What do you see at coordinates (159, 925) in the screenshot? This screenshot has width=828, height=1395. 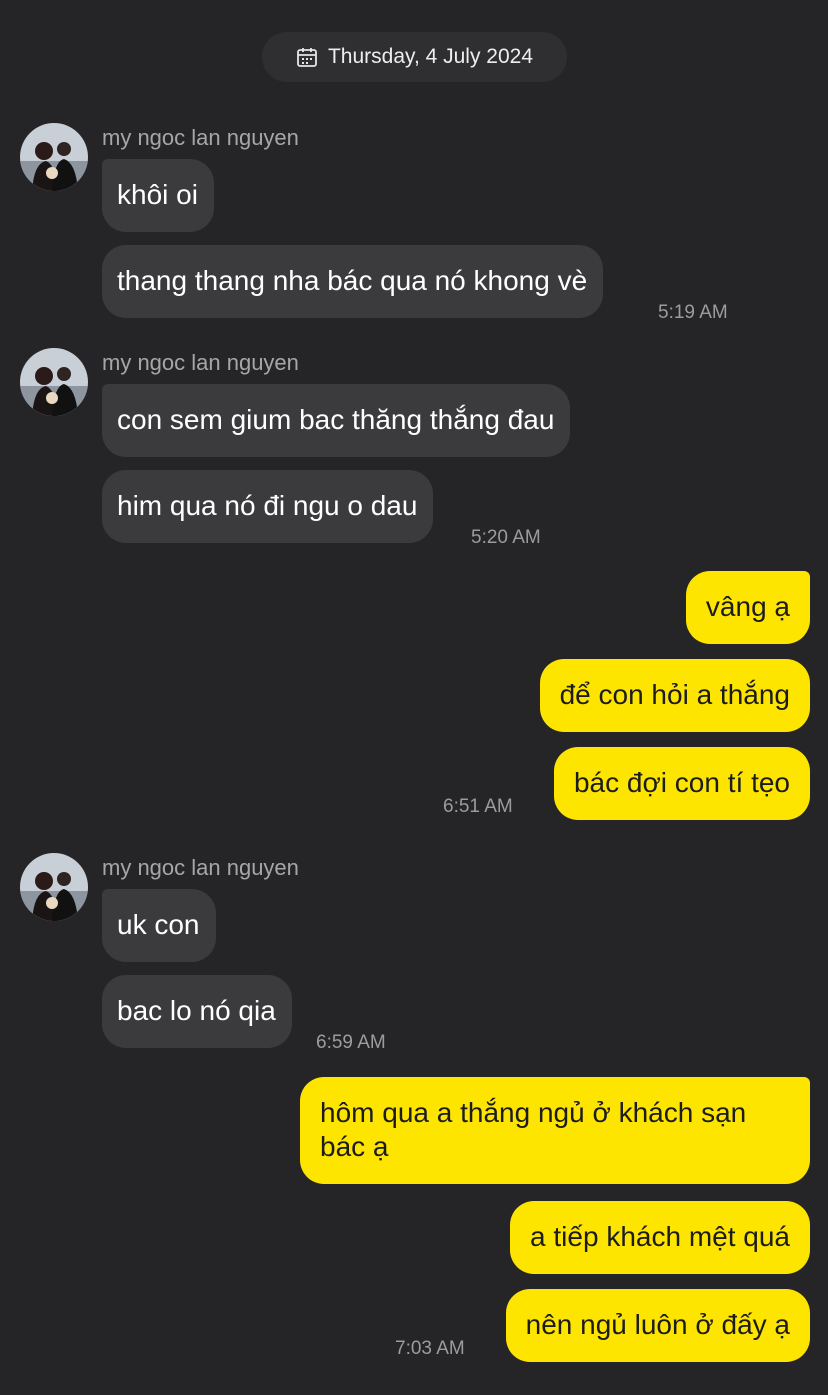 I see `message-bubble: uk con` at bounding box center [159, 925].